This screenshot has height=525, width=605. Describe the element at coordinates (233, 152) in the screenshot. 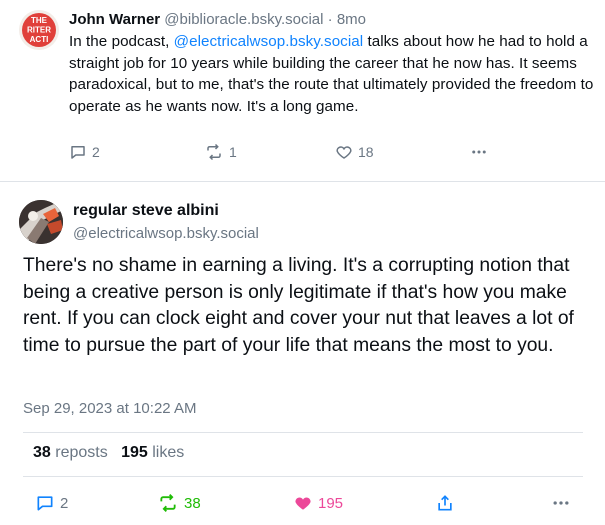

I see `repost-count: 1` at that location.